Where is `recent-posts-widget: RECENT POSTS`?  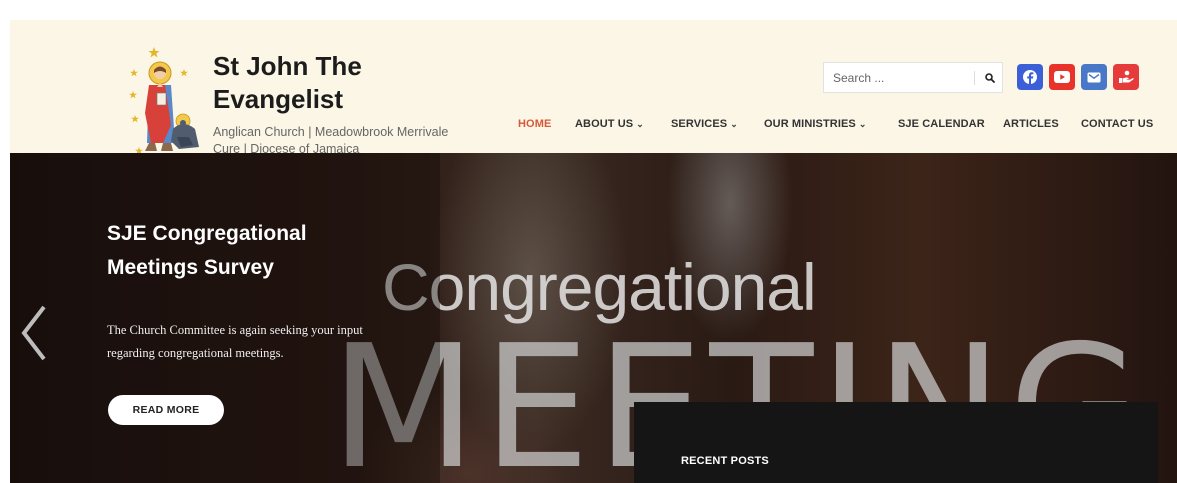
recent-posts-widget: RECENT POSTS is located at coordinates (896, 442).